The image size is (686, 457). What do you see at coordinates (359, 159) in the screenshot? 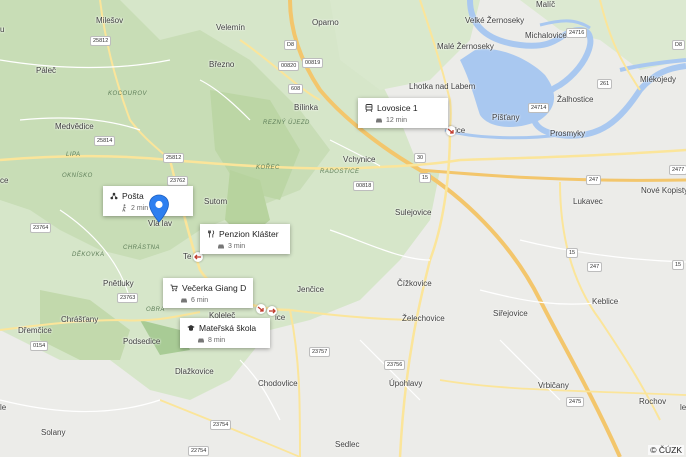
I see `place-label-vchynice: Vchynice` at bounding box center [359, 159].